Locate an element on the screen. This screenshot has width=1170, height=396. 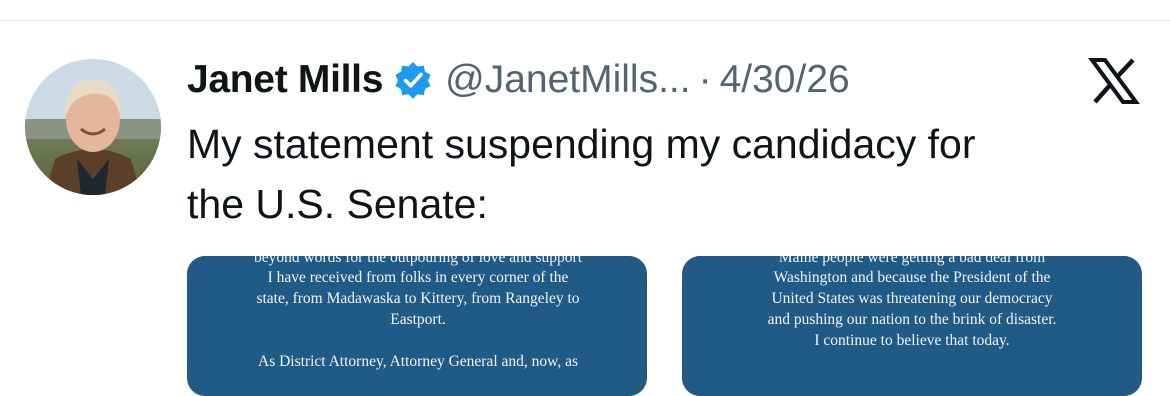
top-divider is located at coordinates (585, 20).